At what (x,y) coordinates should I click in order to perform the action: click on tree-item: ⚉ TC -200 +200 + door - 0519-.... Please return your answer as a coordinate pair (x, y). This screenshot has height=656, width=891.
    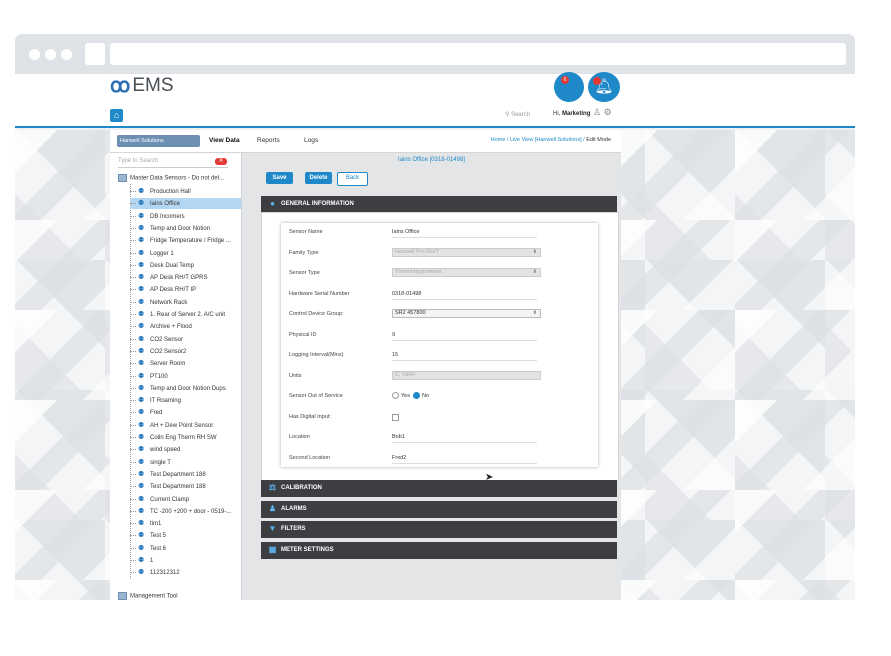
    Looking at the image, I should click on (185, 511).